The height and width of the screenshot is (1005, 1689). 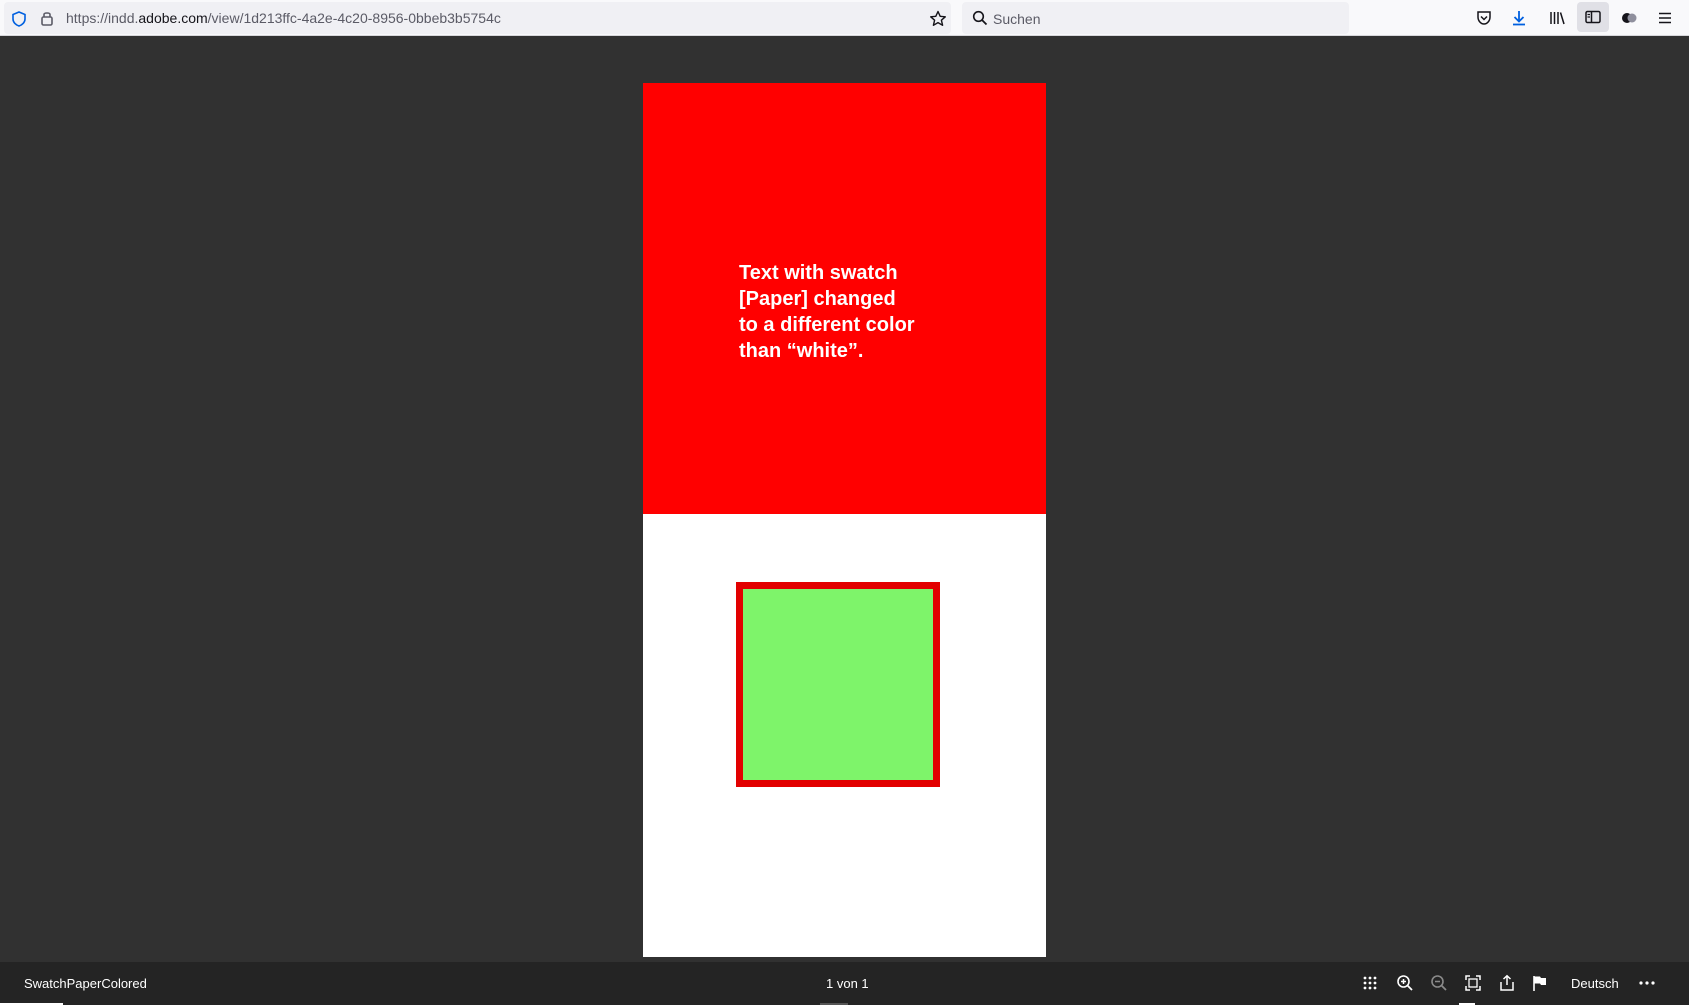 What do you see at coordinates (938, 19) in the screenshot?
I see `star-icon` at bounding box center [938, 19].